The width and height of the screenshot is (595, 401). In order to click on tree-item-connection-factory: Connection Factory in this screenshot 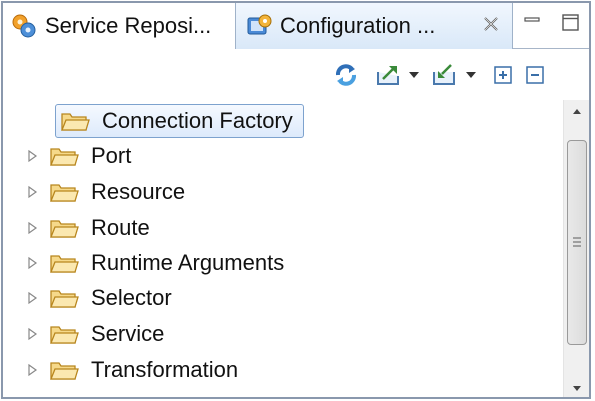, I will do `click(179, 120)`.